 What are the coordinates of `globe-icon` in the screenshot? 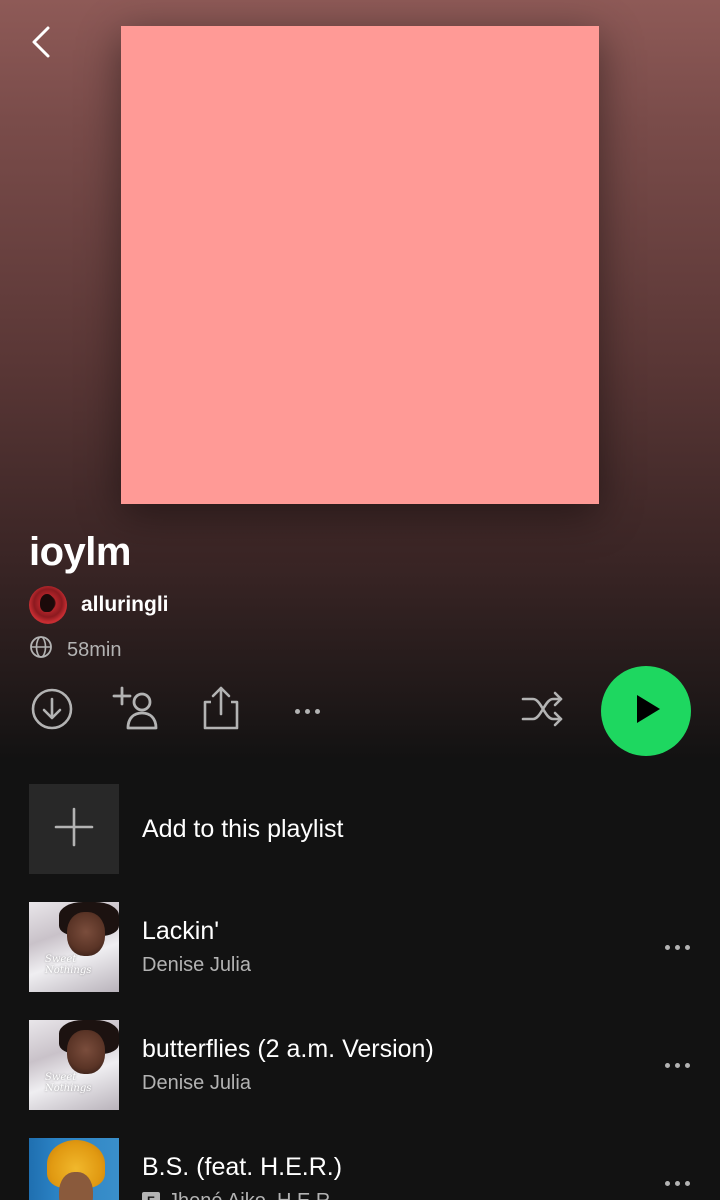 It's located at (41, 650).